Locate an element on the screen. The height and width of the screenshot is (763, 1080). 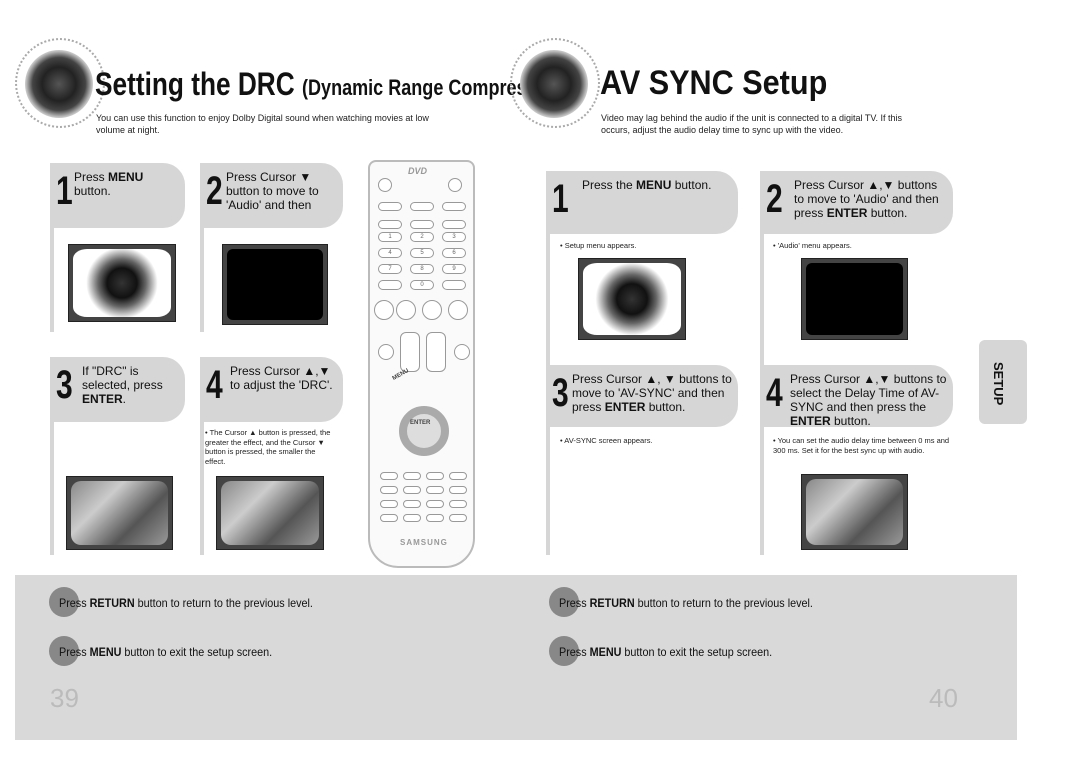
remote-logo: DVD is located at coordinates (418, 171).